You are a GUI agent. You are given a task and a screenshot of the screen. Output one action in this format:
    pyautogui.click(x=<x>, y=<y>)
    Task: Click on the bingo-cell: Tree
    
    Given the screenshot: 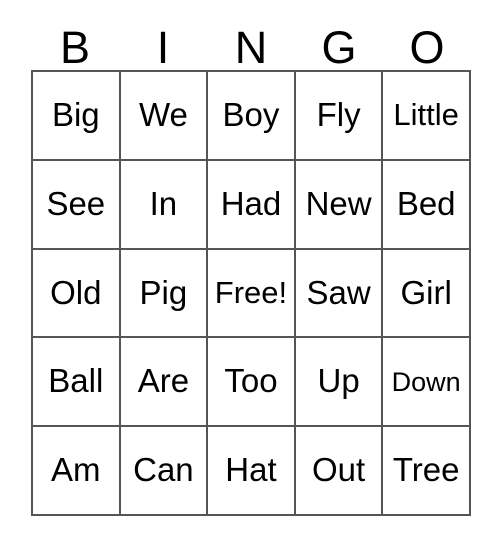 What is the action you would take?
    pyautogui.click(x=427, y=471)
    